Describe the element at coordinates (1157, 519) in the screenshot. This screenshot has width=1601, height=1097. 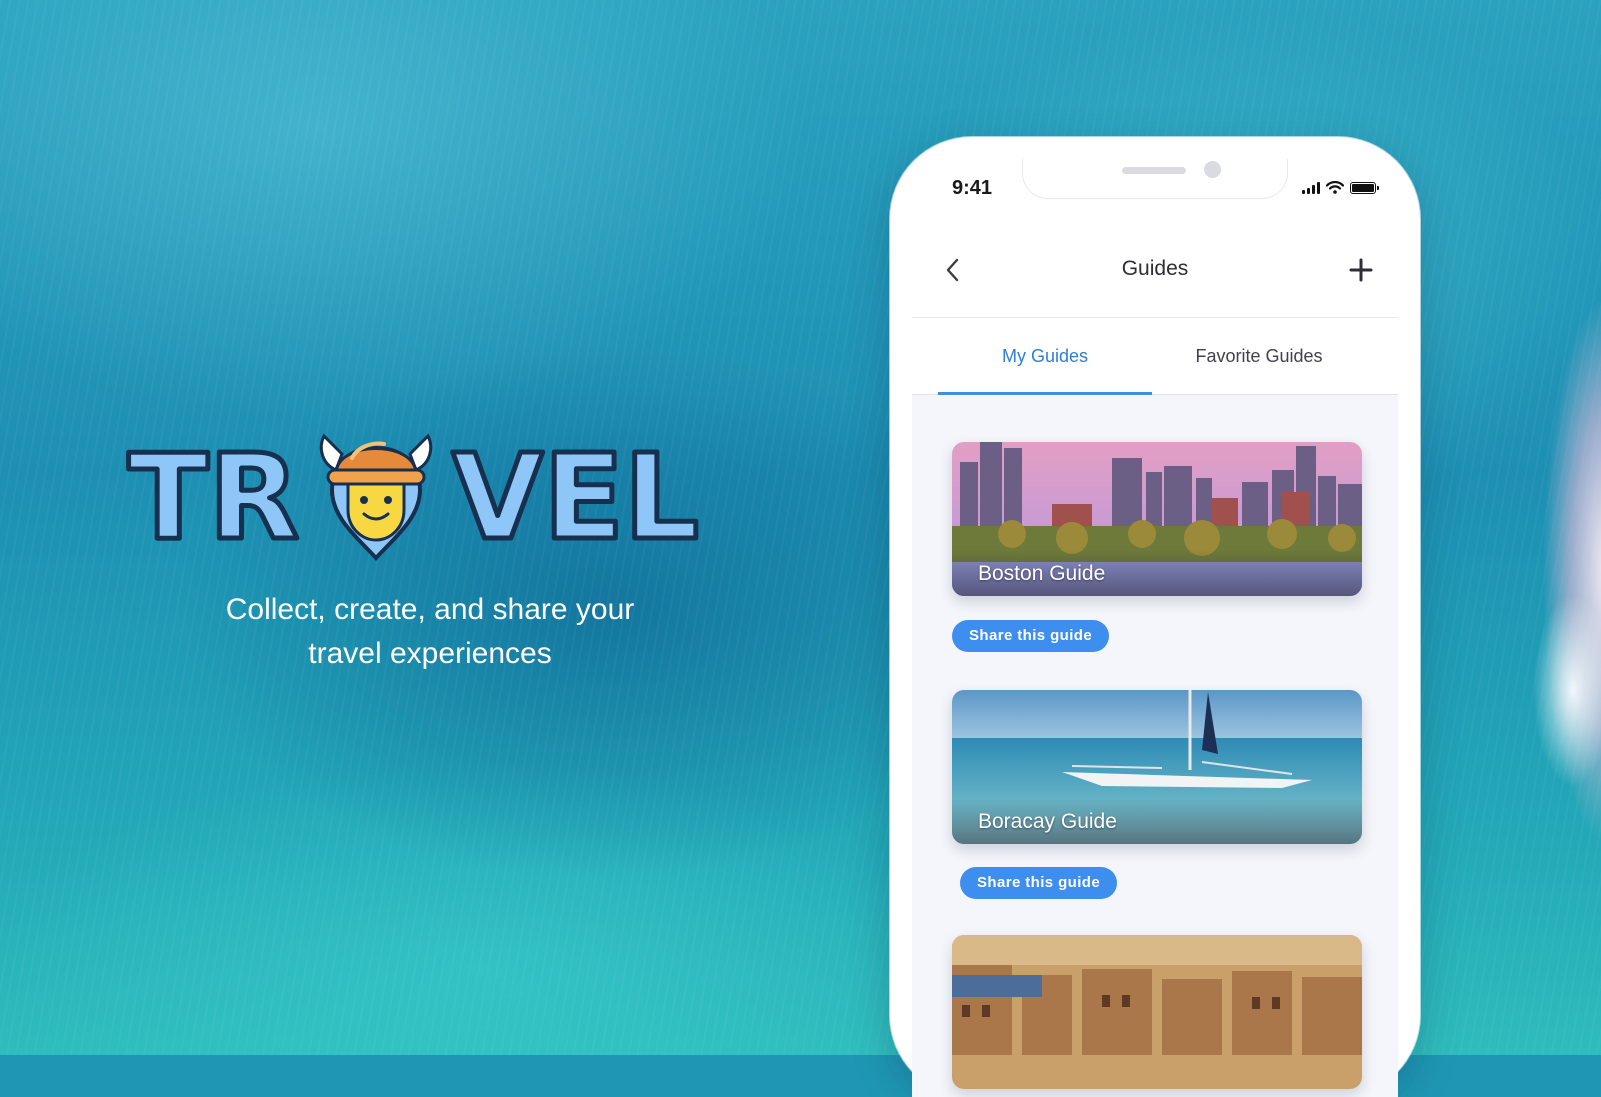
I see `guide-card-boston: Boston Guide` at that location.